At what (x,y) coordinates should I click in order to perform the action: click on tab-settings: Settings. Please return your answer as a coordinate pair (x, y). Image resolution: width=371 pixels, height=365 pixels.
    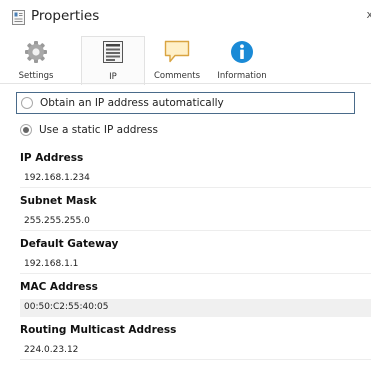
    Looking at the image, I should click on (36, 60).